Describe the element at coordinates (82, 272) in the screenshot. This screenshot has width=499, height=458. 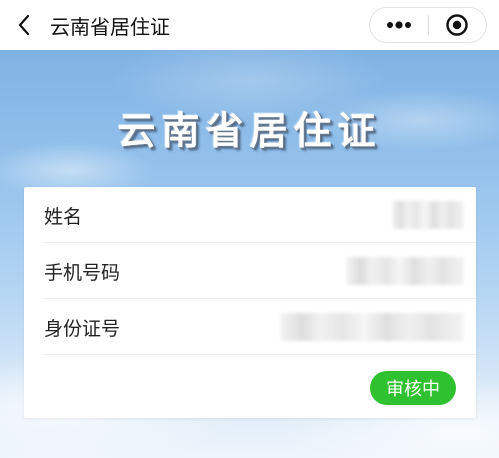
I see `phone-label: 手机号码` at that location.